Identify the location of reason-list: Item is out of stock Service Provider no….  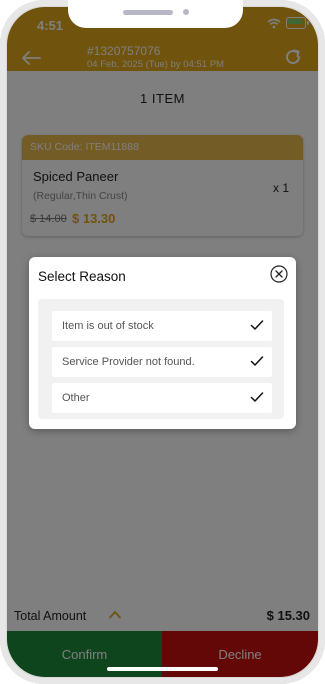
(161, 359).